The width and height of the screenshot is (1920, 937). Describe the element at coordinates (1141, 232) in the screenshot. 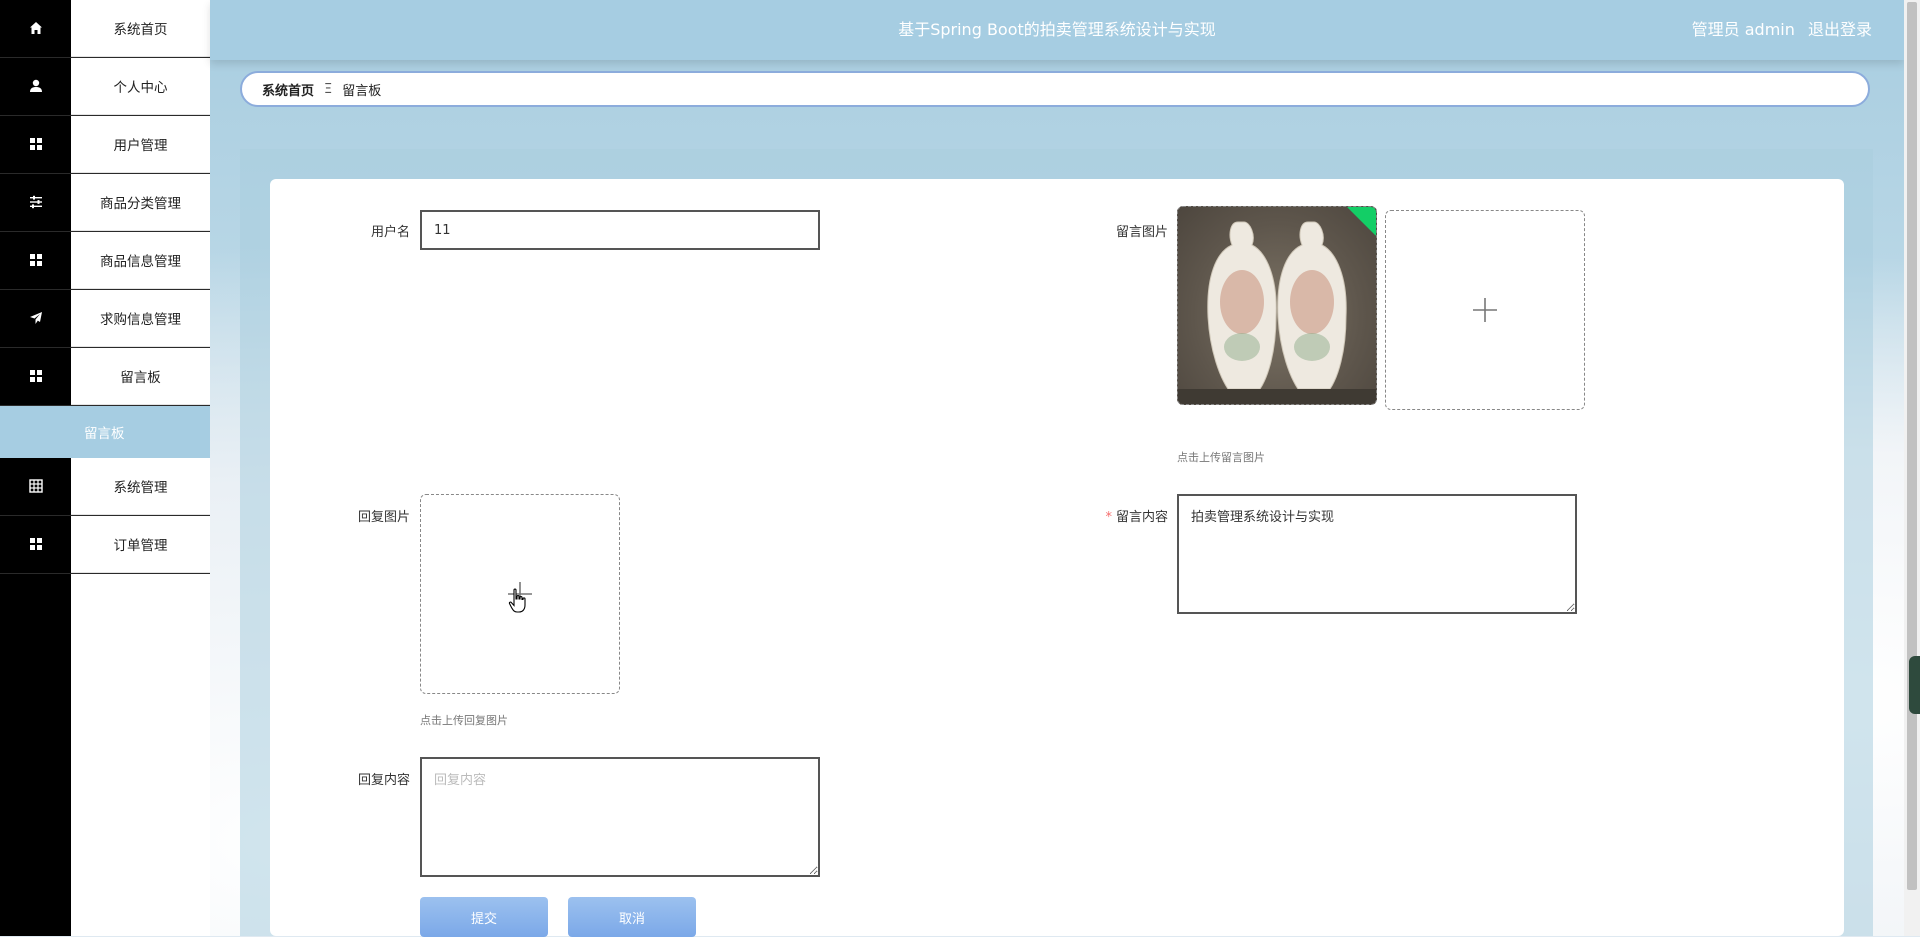

I see `message-image-label: 留言图片` at that location.